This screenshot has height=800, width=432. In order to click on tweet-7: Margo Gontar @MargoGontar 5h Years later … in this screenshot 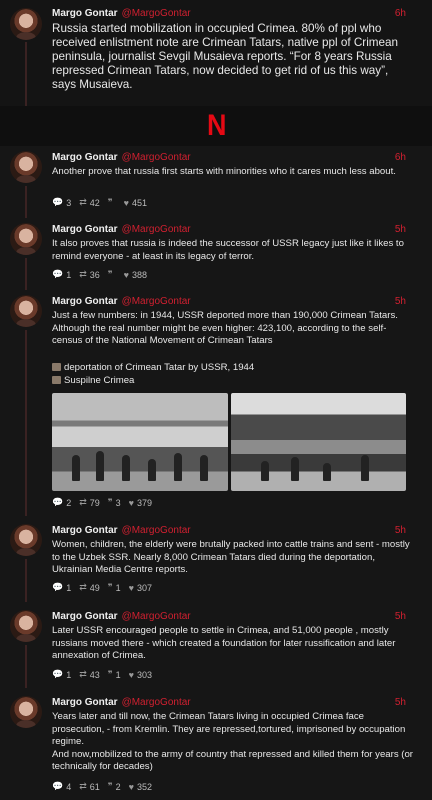, I will do `click(216, 744)`.